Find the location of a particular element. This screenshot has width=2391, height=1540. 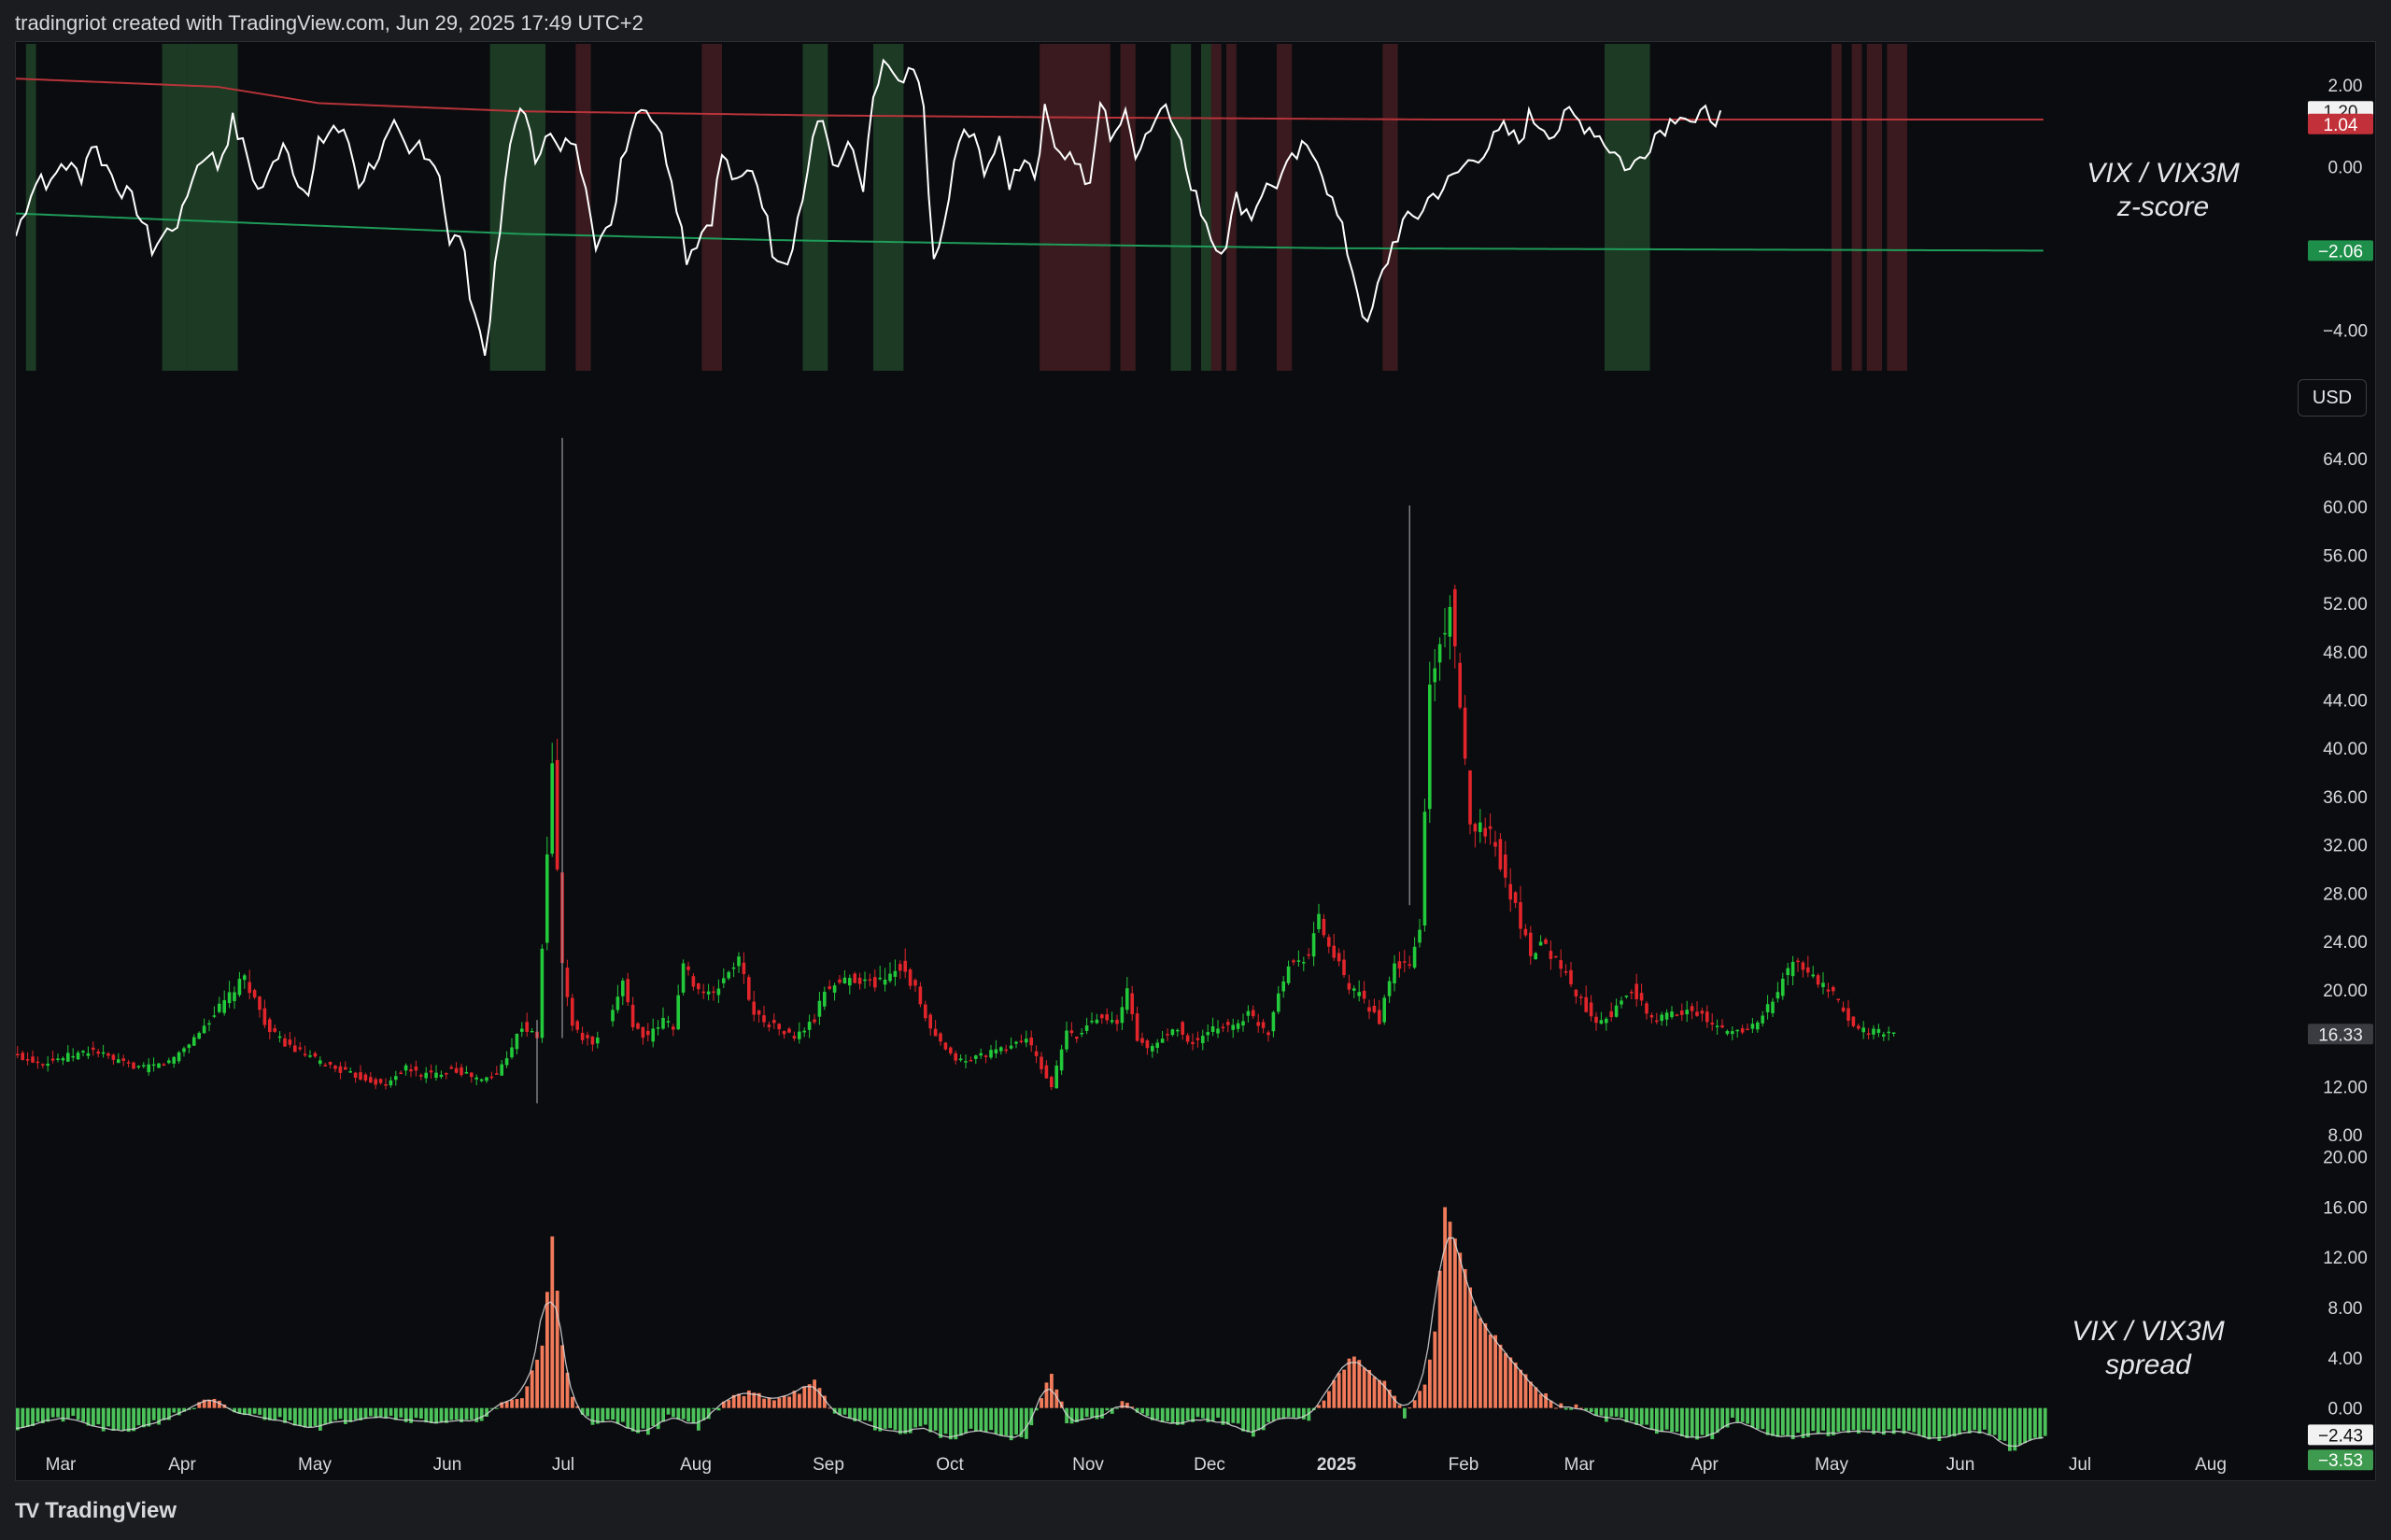

zscore-title-line2: z-score is located at coordinates (2163, 206).